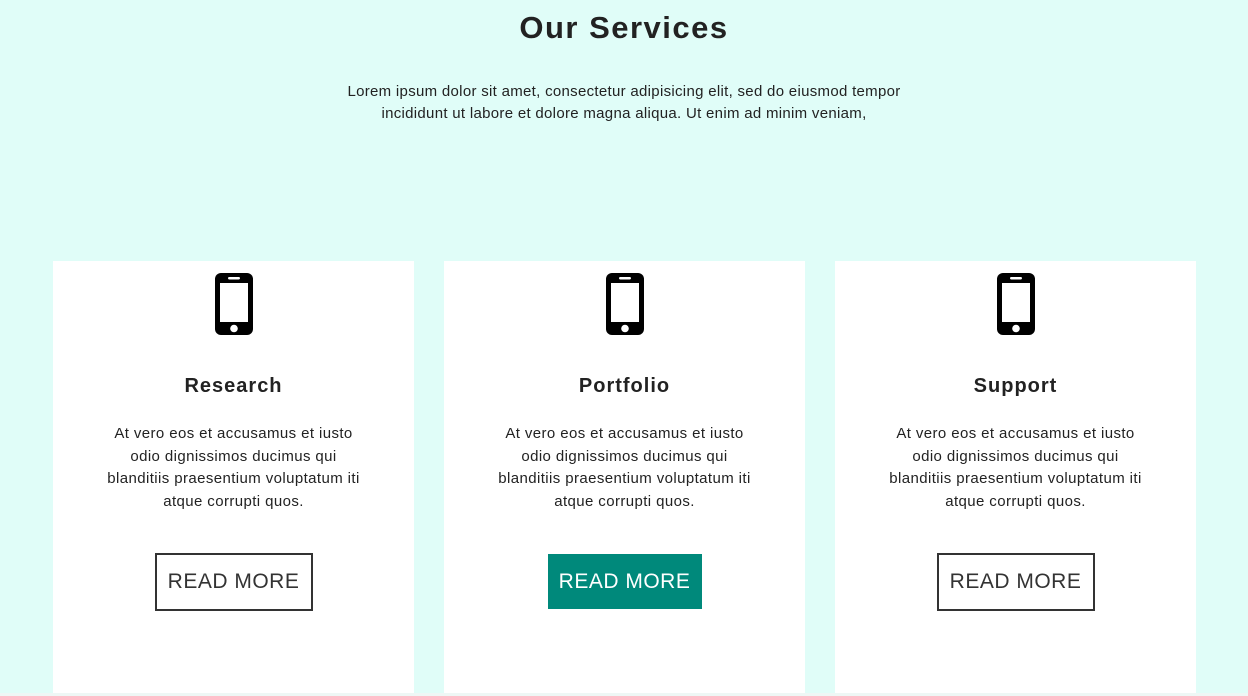 This screenshot has width=1248, height=696. I want to click on section-title: Our Services, so click(624, 27).